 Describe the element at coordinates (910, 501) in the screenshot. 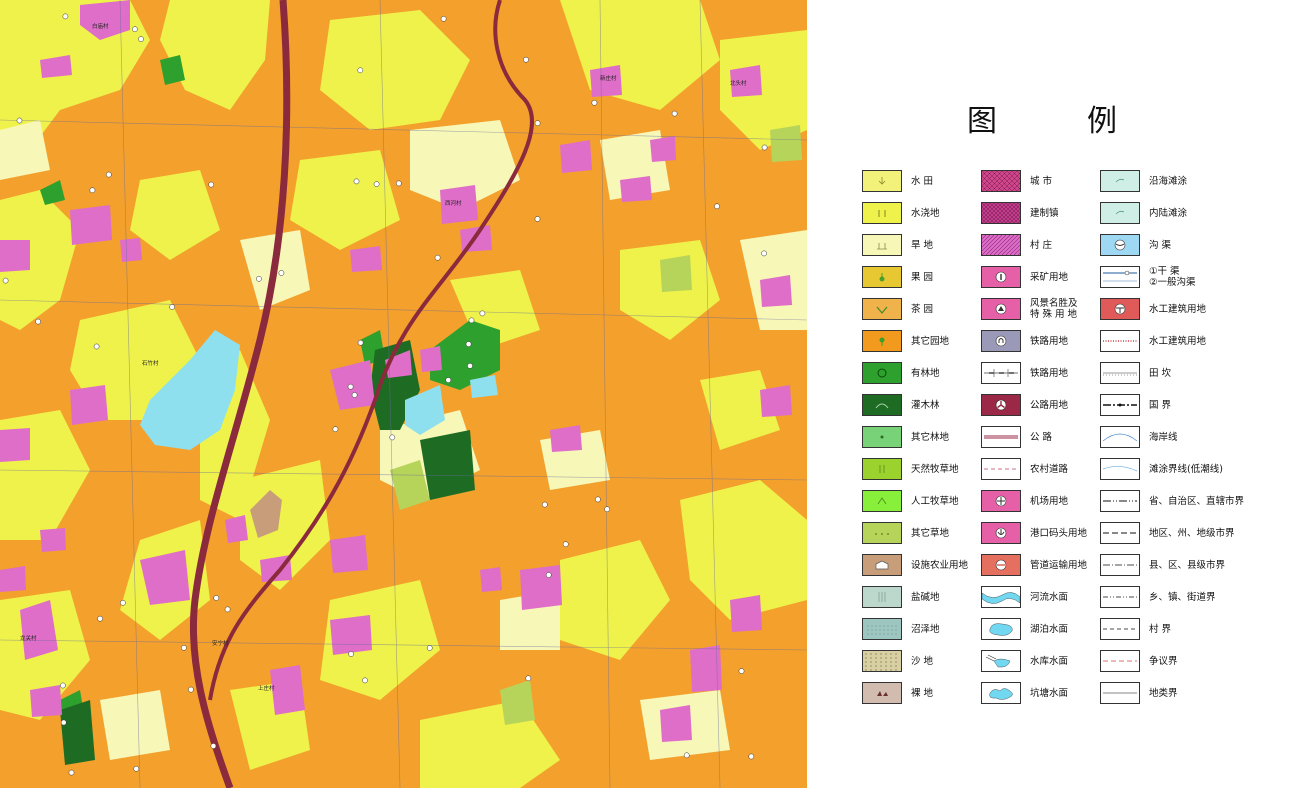

I see `legend-item-artificial-grassland: 人工牧草地` at that location.